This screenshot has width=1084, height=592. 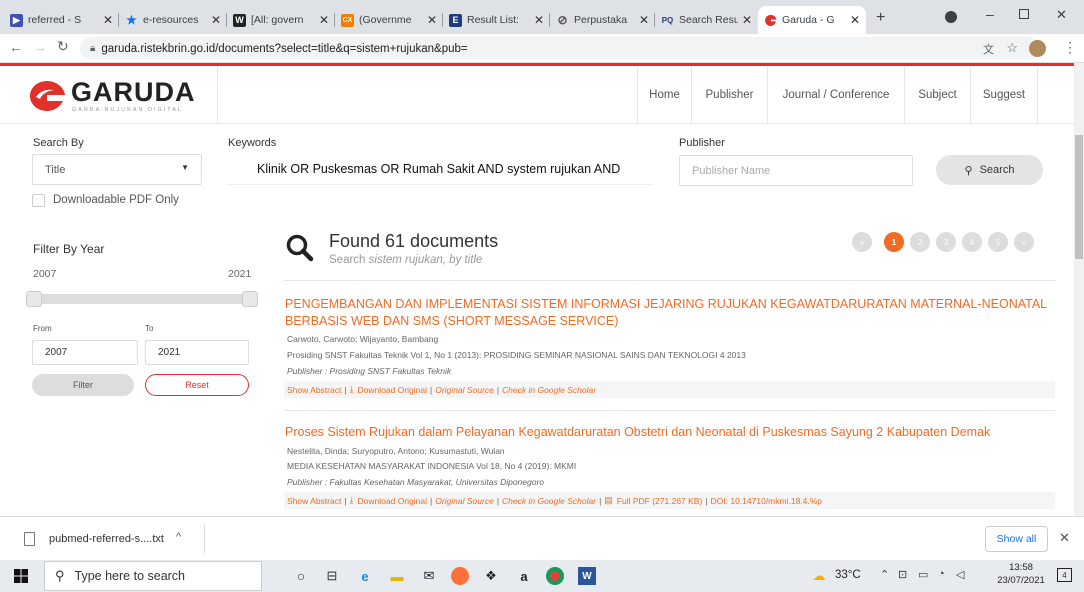 I want to click on back-arrow-icon: ←, so click(x=16, y=47).